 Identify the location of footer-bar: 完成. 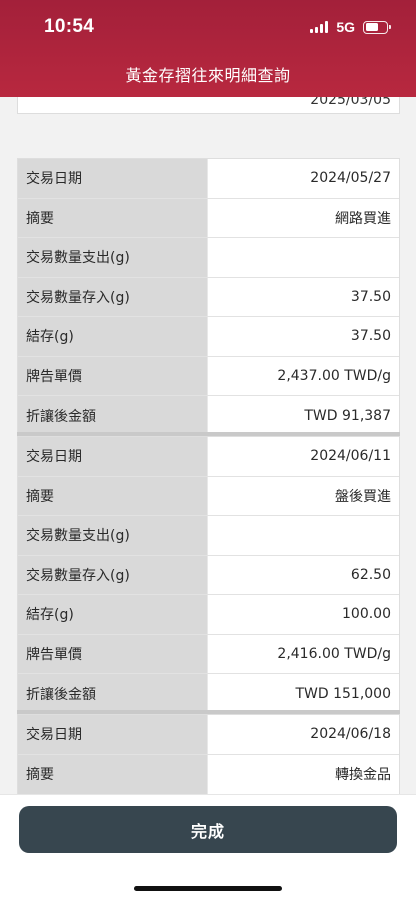
(208, 847).